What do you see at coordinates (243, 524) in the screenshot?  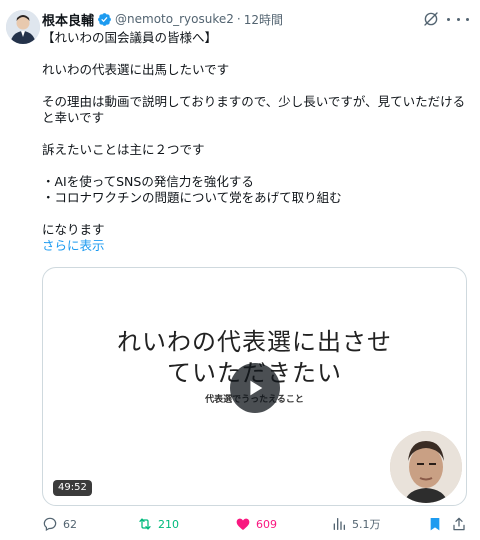 I see `heart-icon` at bounding box center [243, 524].